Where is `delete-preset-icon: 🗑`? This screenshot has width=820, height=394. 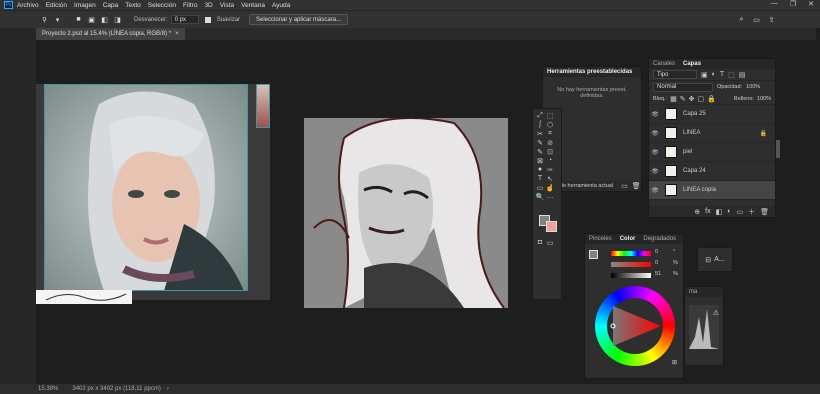 delete-preset-icon: 🗑 is located at coordinates (636, 186).